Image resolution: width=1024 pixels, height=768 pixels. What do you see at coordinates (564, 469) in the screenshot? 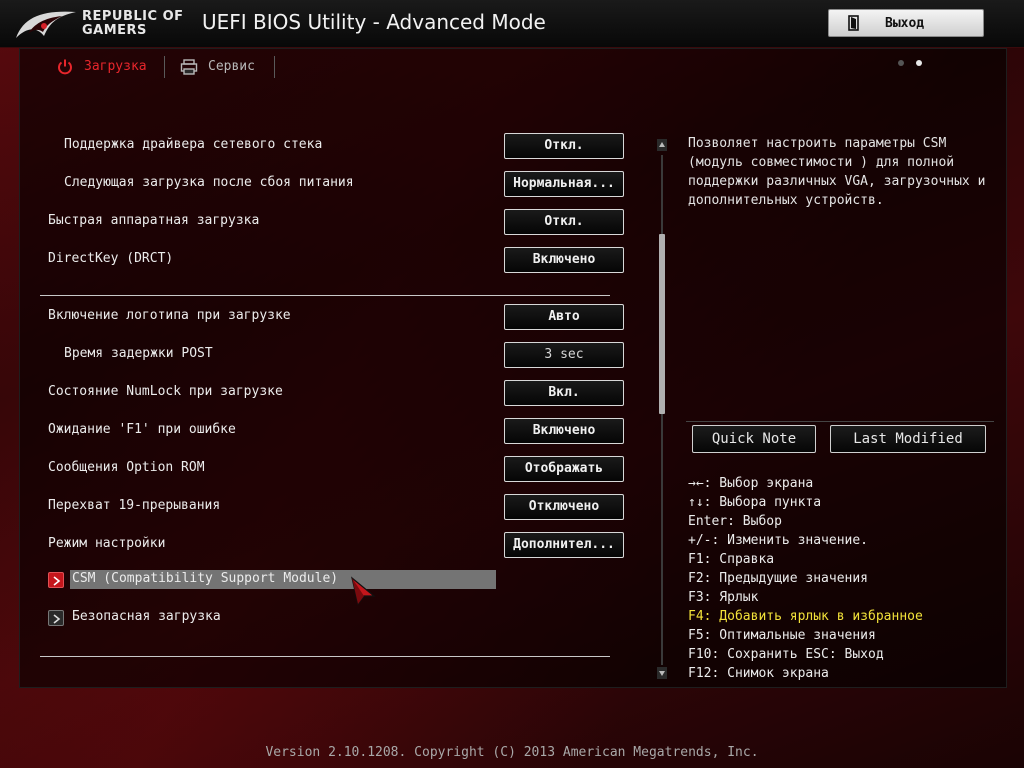
I see `setting-value-button: Отображать` at bounding box center [564, 469].